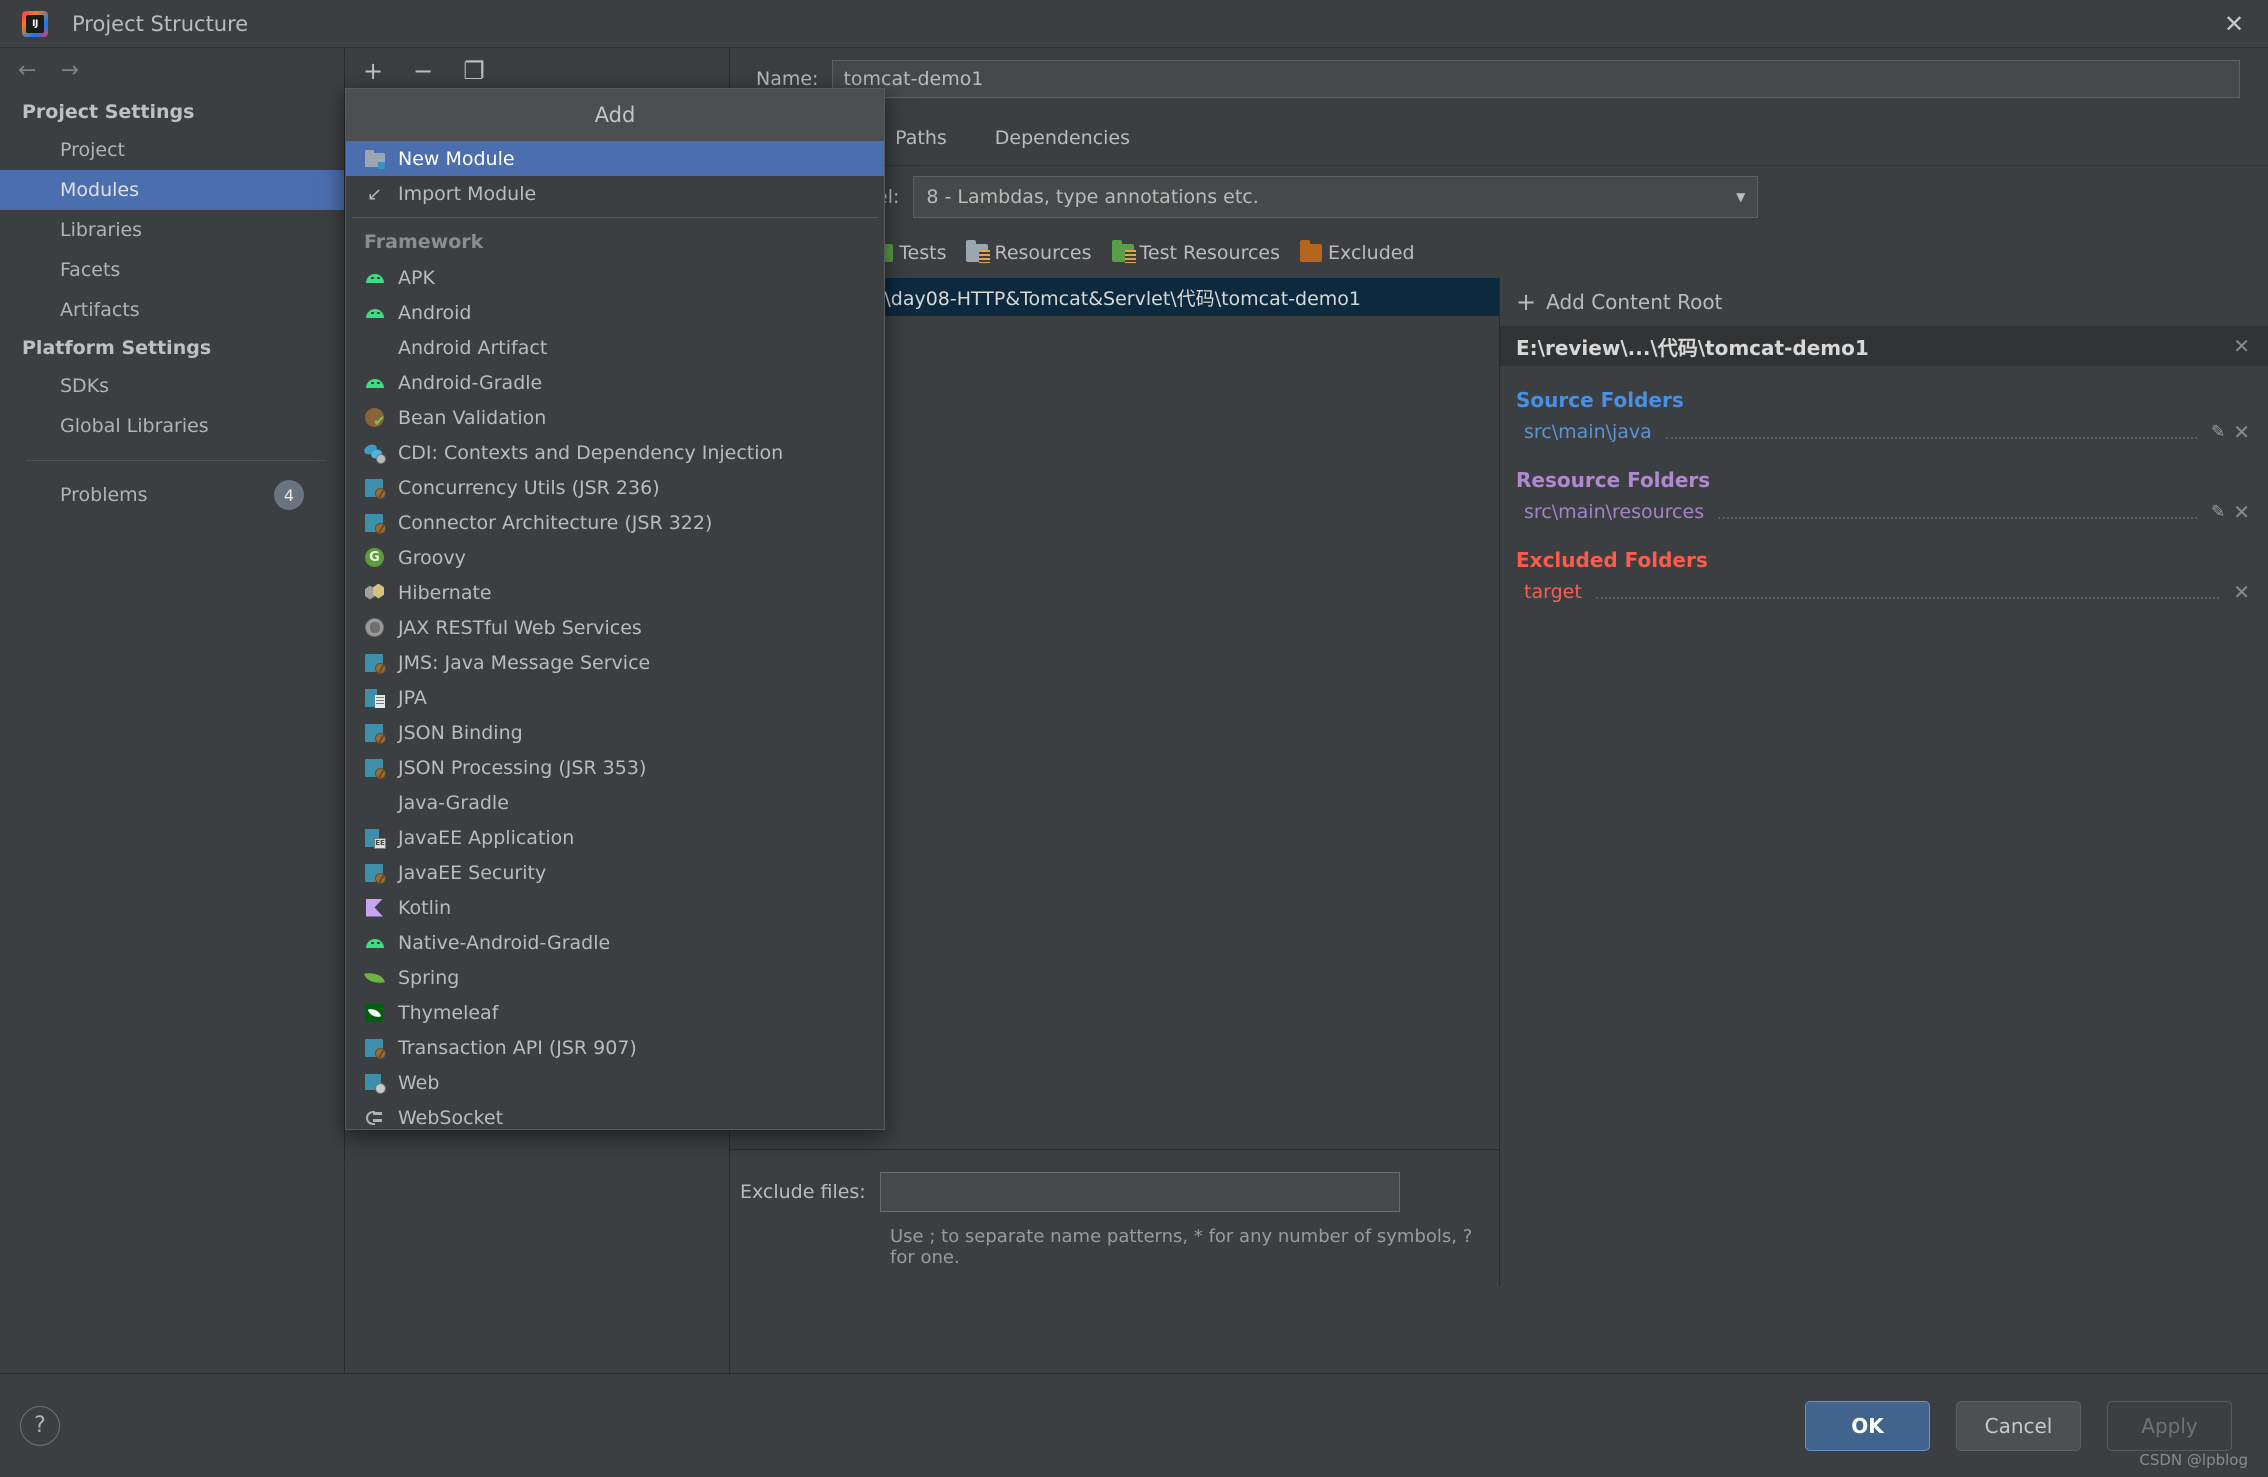  Describe the element at coordinates (2218, 432) in the screenshot. I see `edit-source-folder-icon: ✎` at that location.